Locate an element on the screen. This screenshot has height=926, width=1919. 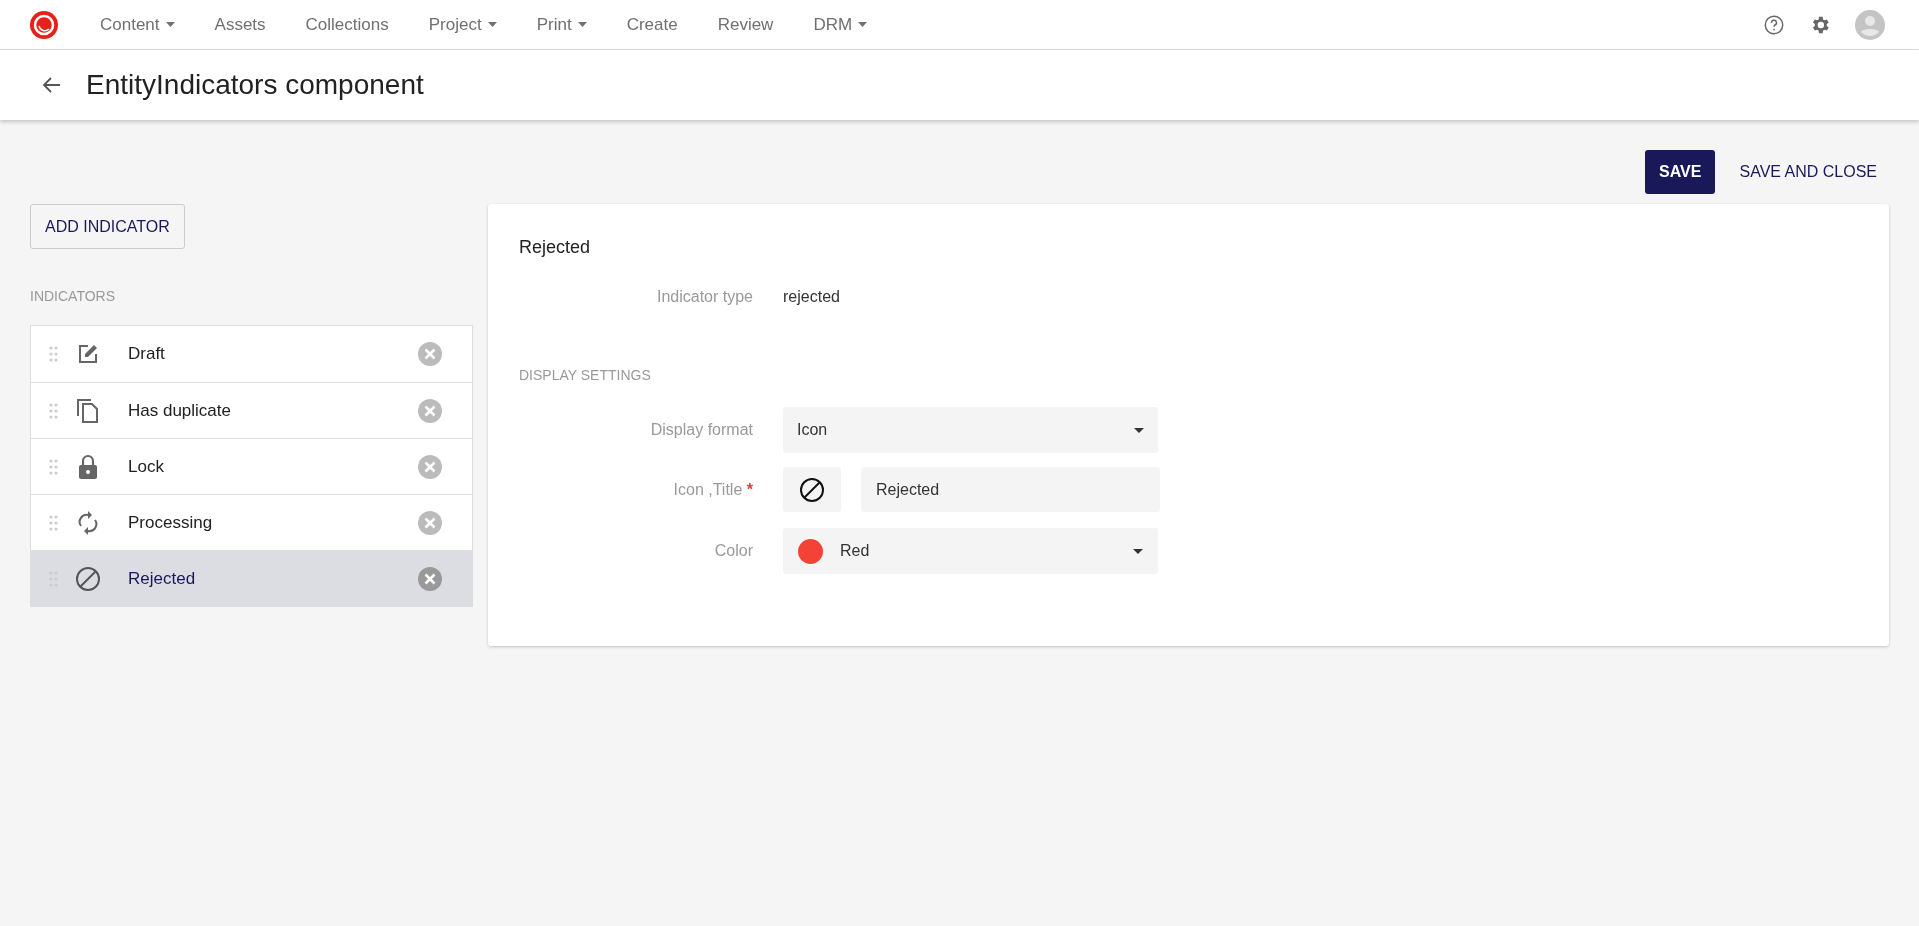
required-mark: * is located at coordinates (749, 489).